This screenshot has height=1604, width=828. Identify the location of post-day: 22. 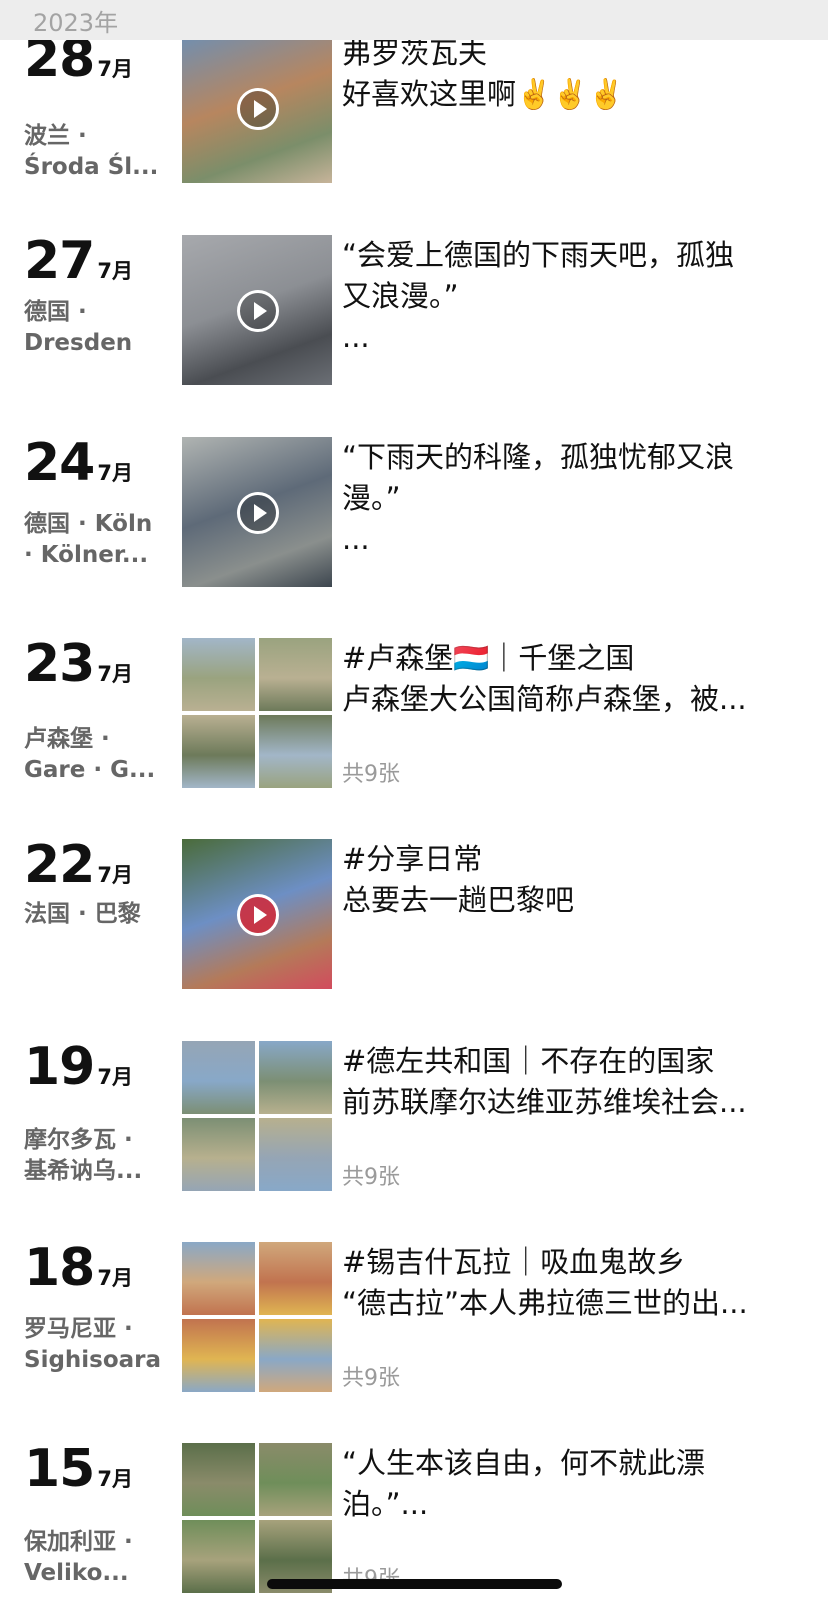
(59, 865).